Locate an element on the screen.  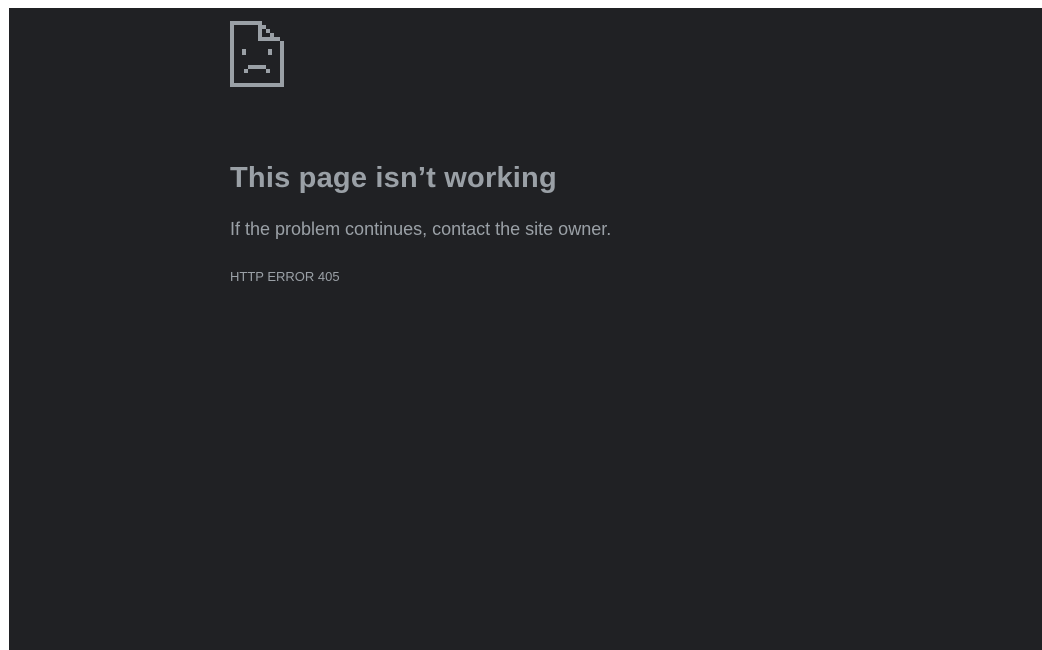
sad-page-icon is located at coordinates (258, 55).